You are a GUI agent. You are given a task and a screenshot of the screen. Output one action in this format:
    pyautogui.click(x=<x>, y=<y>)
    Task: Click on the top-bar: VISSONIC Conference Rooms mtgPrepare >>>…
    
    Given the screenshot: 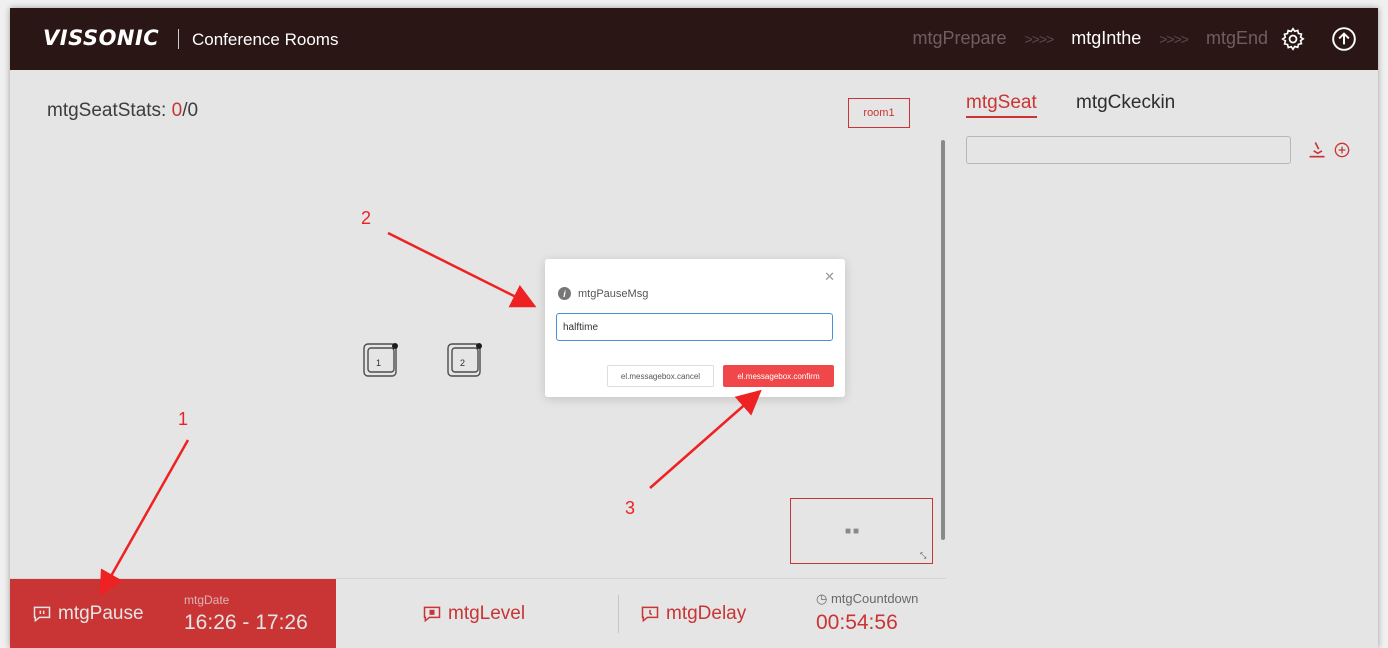 What is the action you would take?
    pyautogui.click(x=694, y=39)
    